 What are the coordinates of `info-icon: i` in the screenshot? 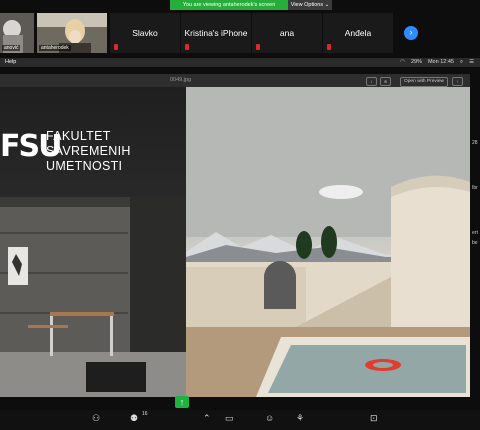 It's located at (371, 81).